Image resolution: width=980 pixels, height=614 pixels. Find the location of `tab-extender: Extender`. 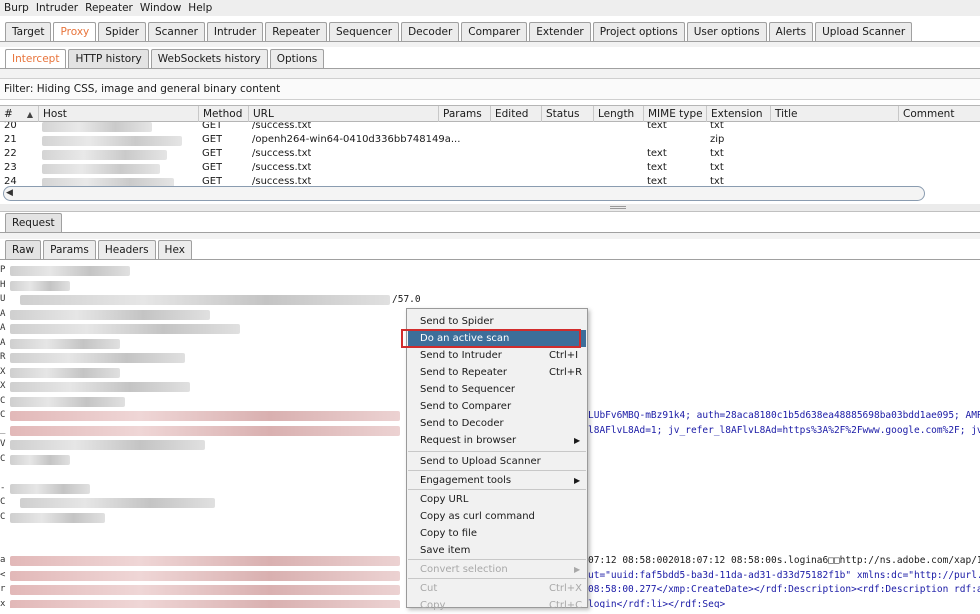

tab-extender: Extender is located at coordinates (560, 31).